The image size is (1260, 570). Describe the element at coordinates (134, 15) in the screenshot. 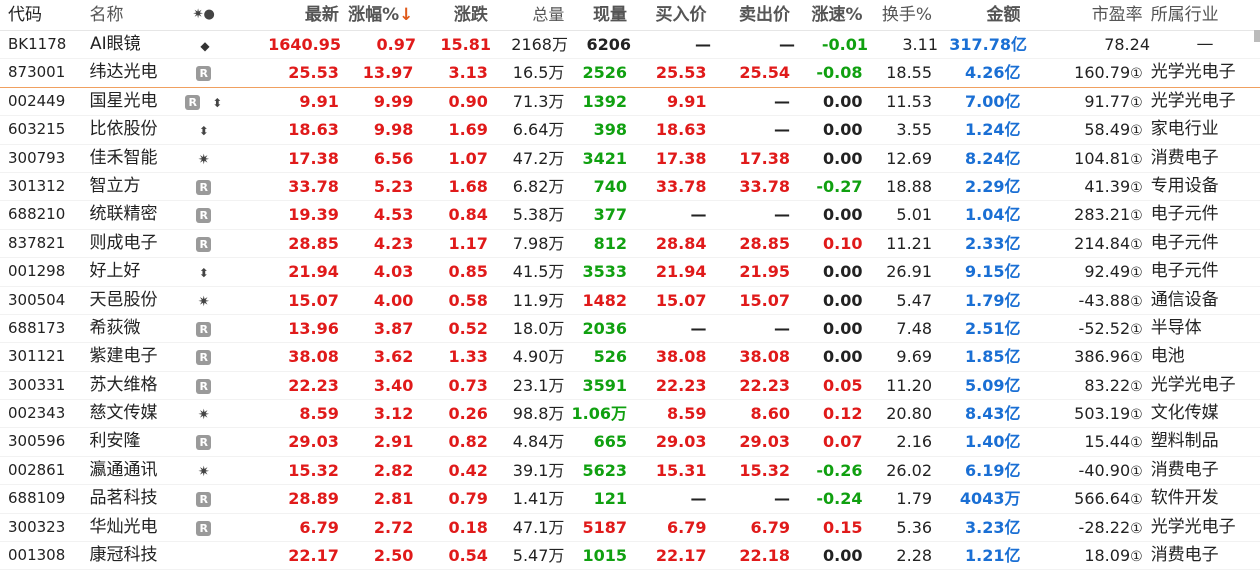

I see `col-header-name: 名称` at that location.